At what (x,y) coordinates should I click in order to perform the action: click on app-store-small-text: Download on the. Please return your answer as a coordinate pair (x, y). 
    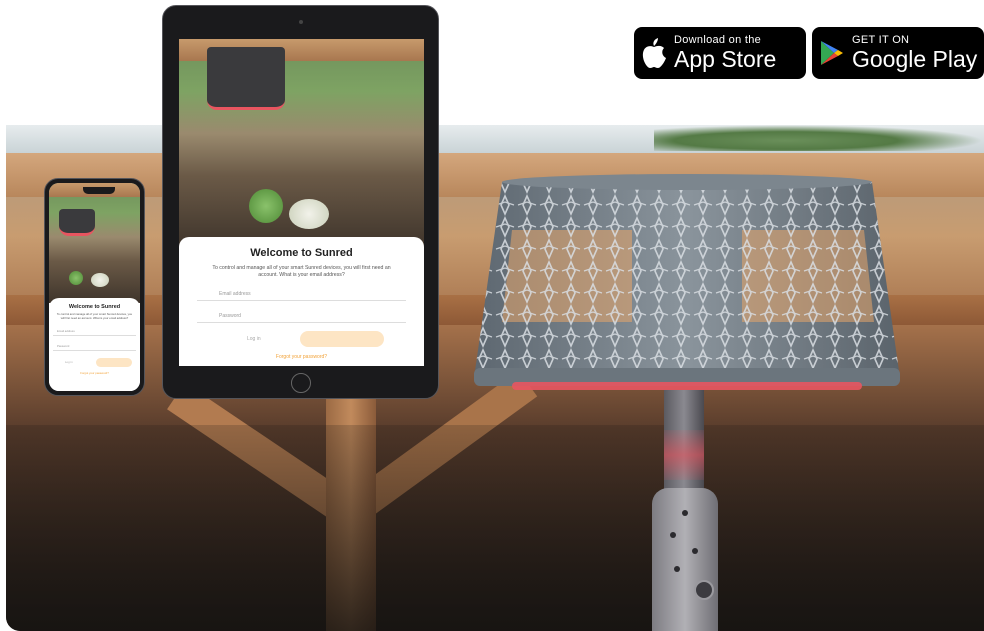
    Looking at the image, I should click on (718, 40).